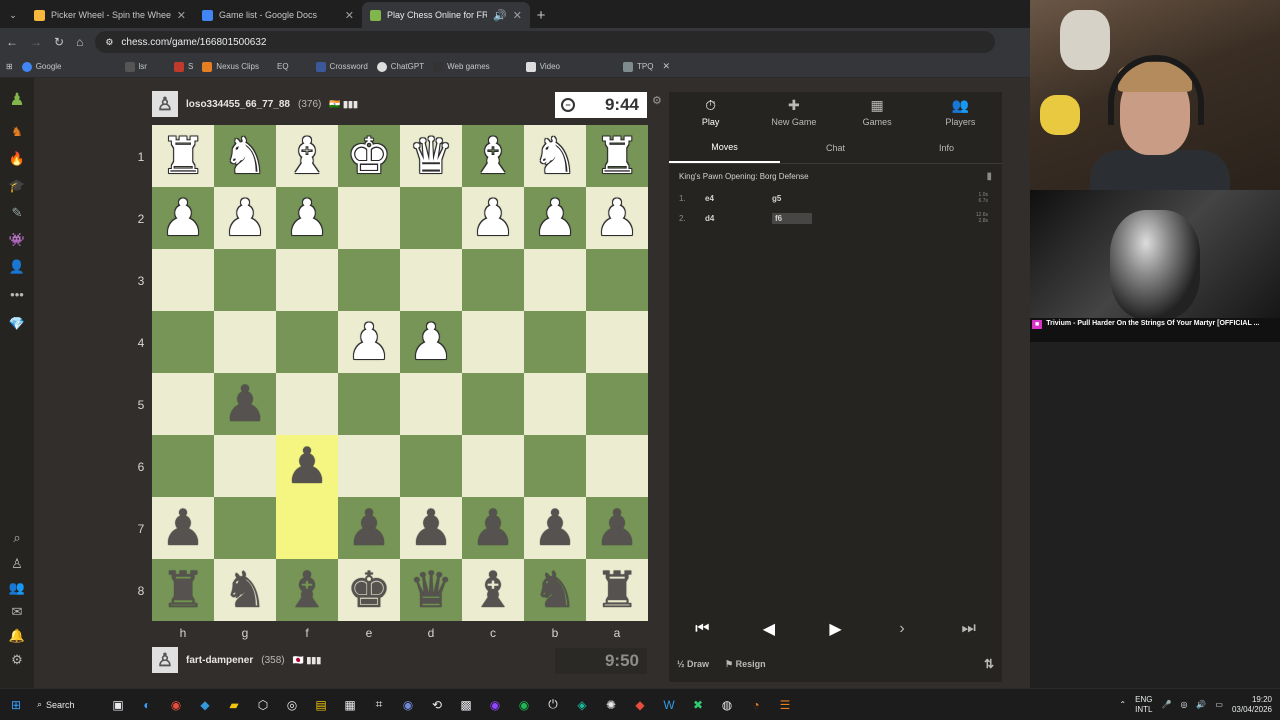  What do you see at coordinates (461, 66) in the screenshot?
I see `bookmark-web-games: Web games` at bounding box center [461, 66].